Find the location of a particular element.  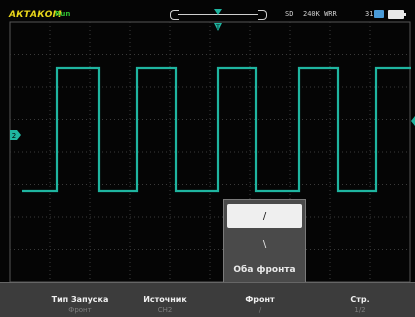

softkey-edge: Фронт / is located at coordinates (260, 300).